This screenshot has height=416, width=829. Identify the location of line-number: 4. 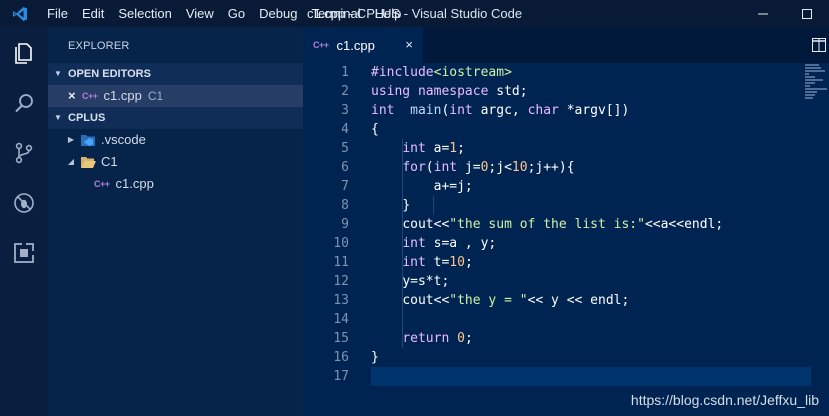
(345, 129).